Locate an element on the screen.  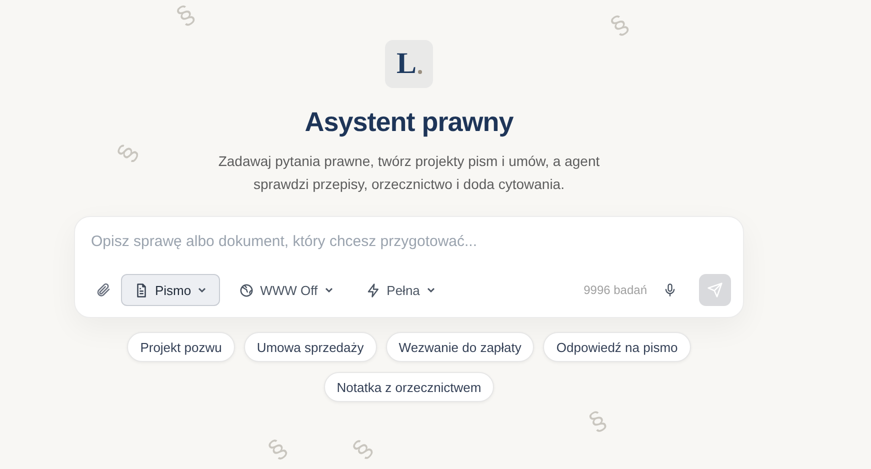
send-icon is located at coordinates (715, 290).